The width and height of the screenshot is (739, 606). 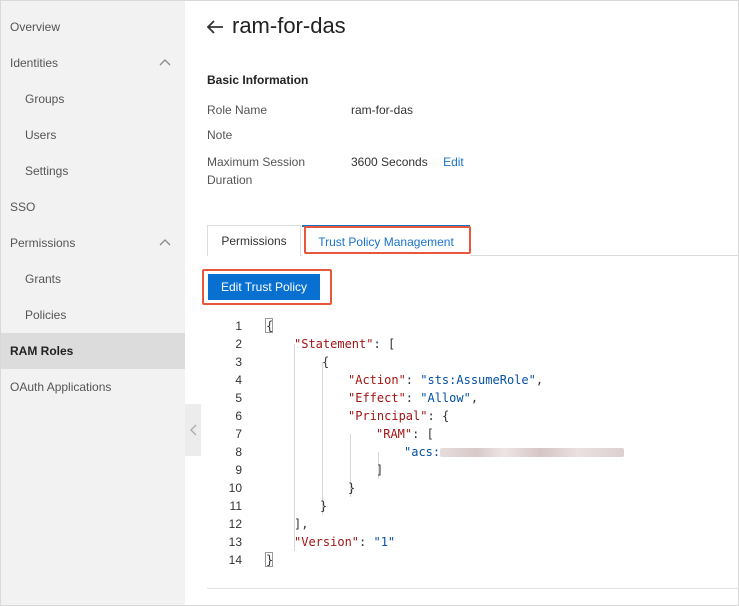 I want to click on line-number: 14, so click(x=235, y=560).